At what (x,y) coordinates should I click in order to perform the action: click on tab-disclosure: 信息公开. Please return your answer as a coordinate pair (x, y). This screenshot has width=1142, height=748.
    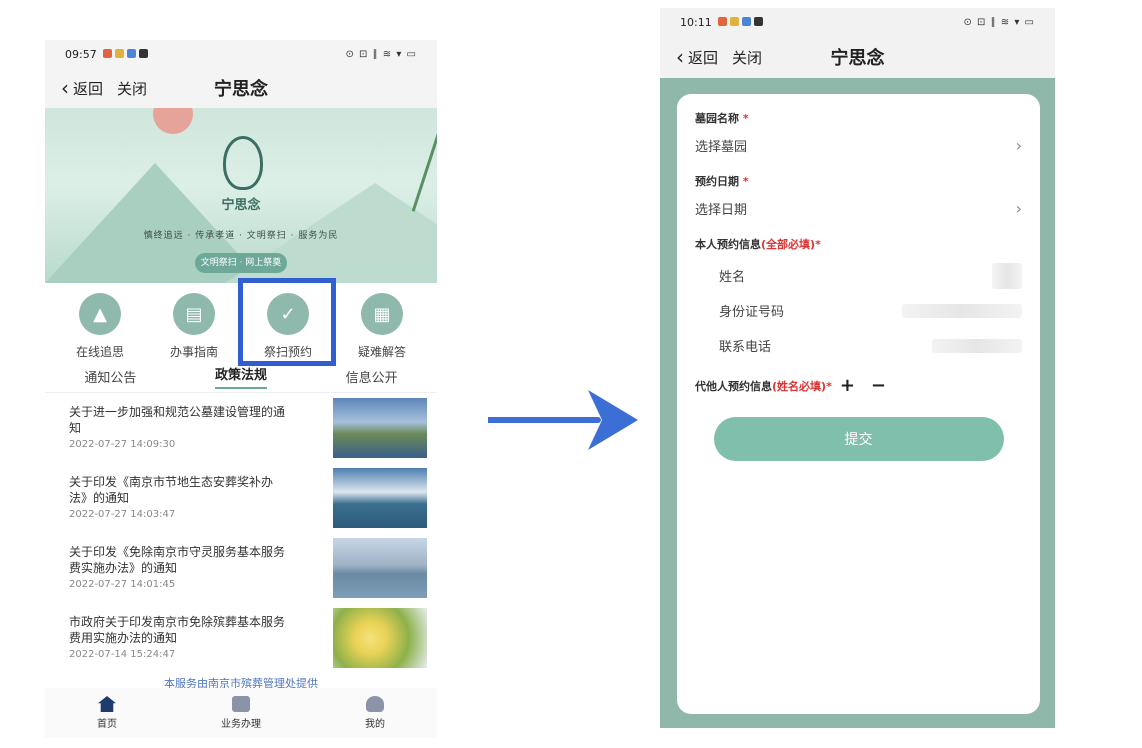
    Looking at the image, I should click on (372, 376).